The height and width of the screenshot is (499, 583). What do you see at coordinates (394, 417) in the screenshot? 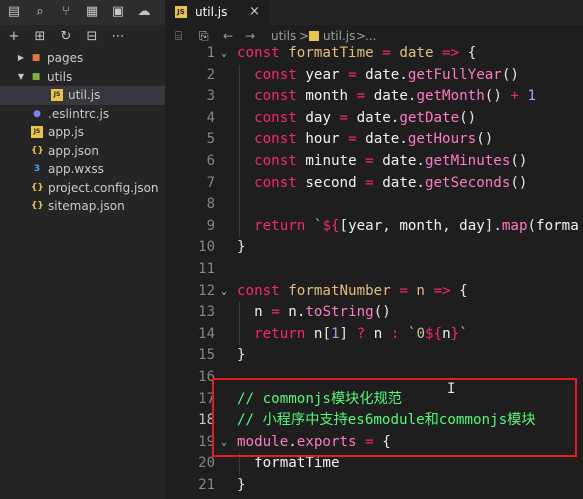
I see `highlight-box` at bounding box center [394, 417].